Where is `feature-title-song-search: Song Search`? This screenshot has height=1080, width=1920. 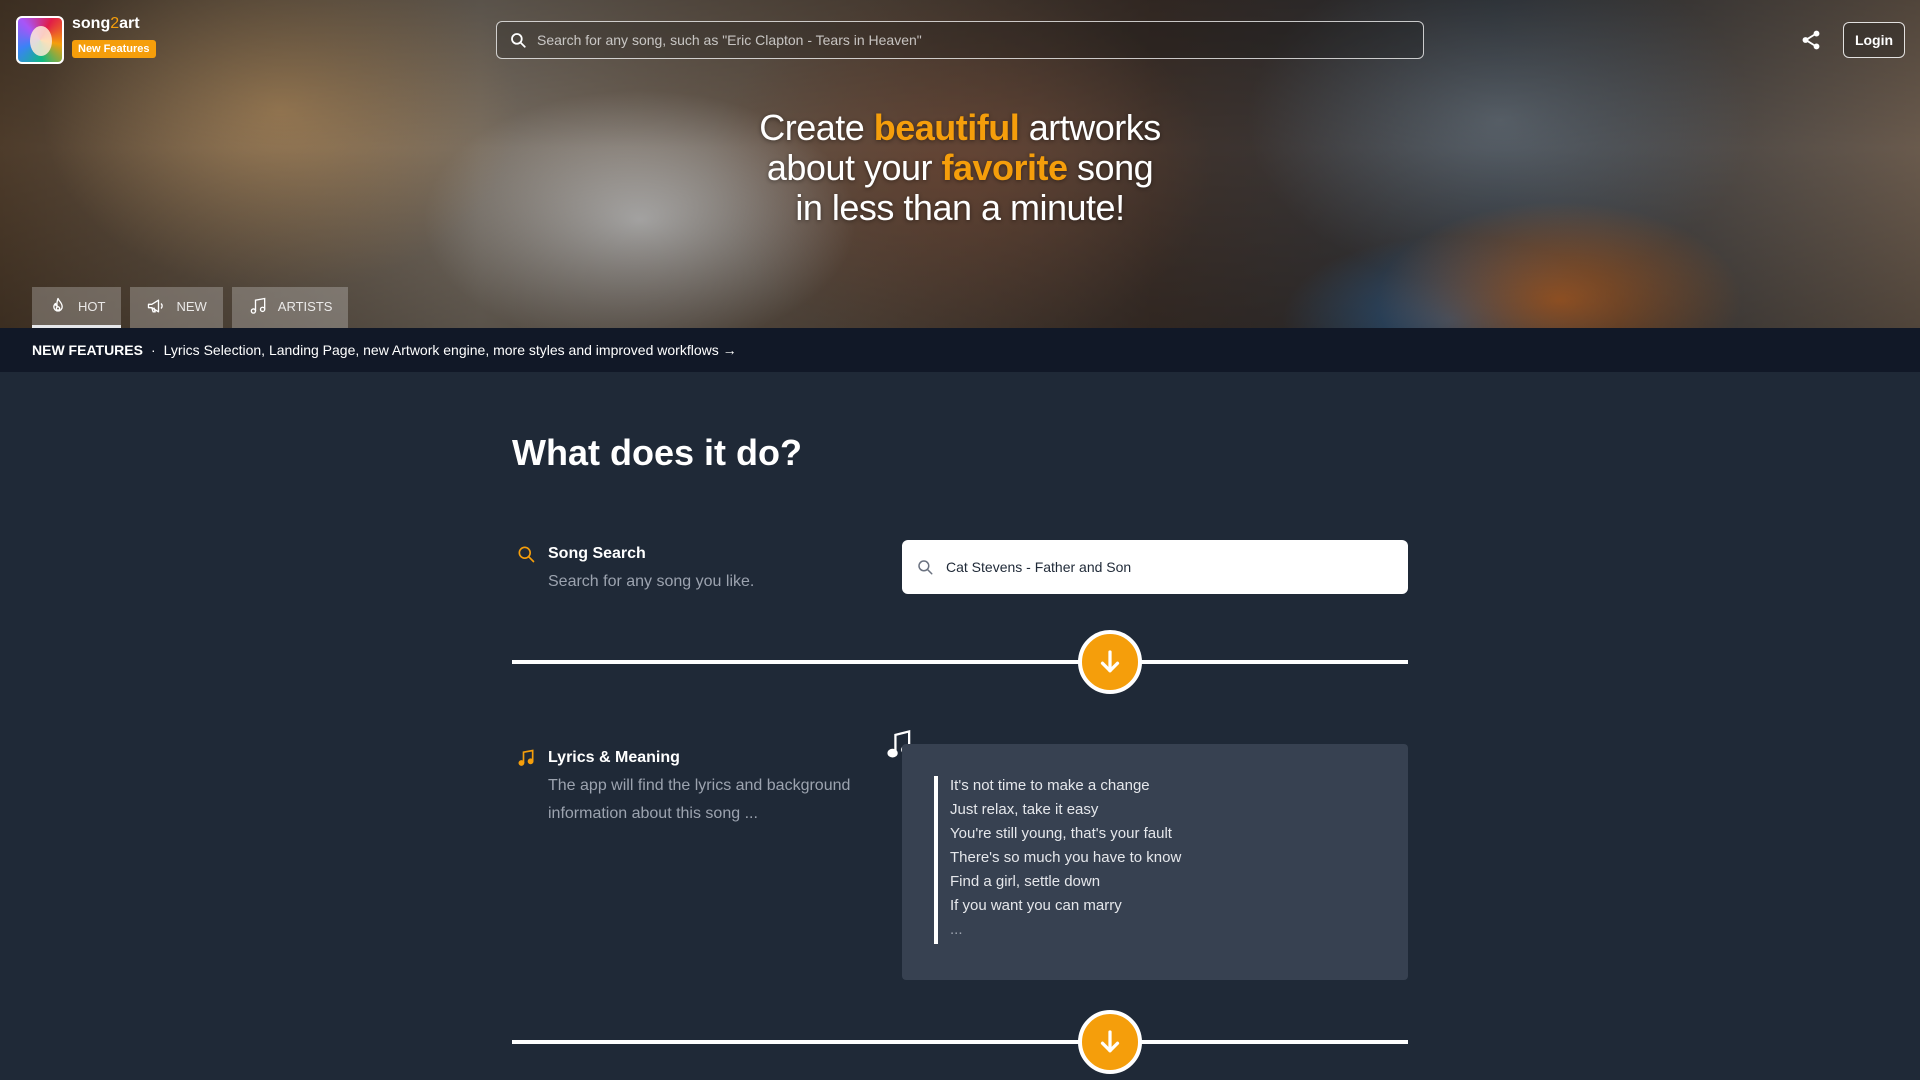
feature-title-song-search: Song Search is located at coordinates (597, 553).